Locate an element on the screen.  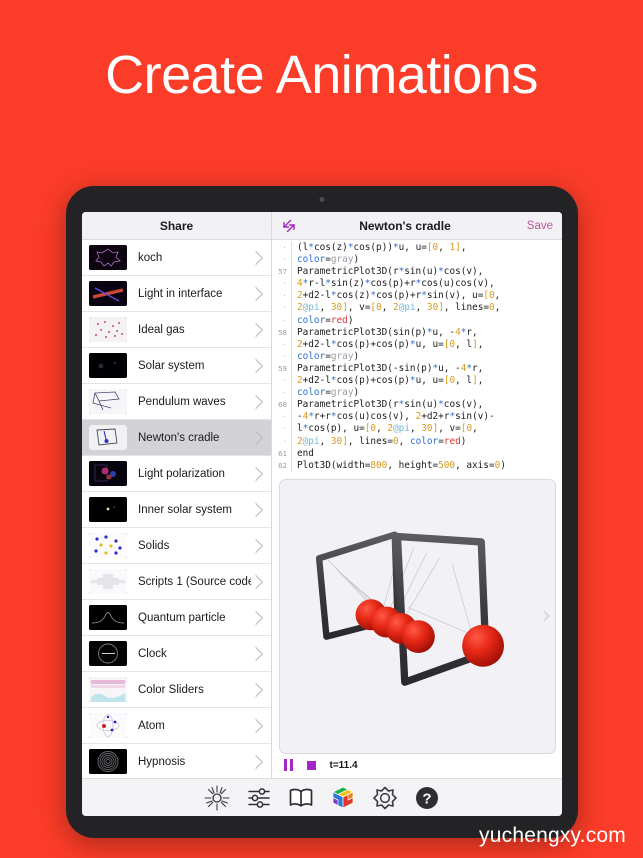
sidebar-item: Ideal gas is located at coordinates (176, 330).